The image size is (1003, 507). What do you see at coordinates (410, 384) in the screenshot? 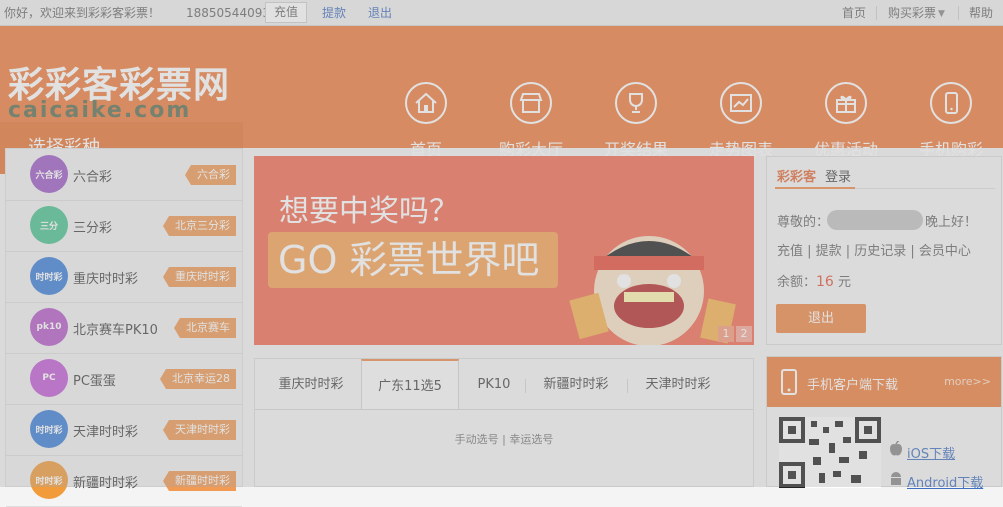
I see `tab-gd11x5: 广东11选5` at bounding box center [410, 384].